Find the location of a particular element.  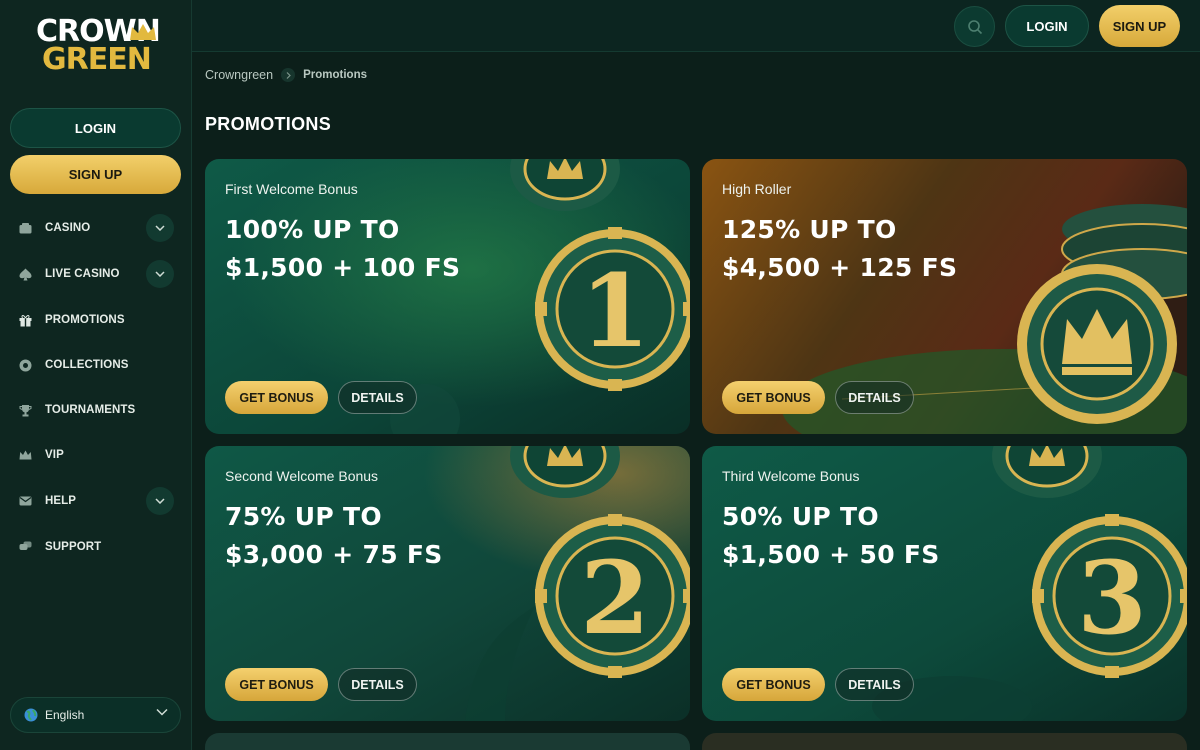

promo-headline-line2: $1,500 + 100 FS is located at coordinates (343, 267).